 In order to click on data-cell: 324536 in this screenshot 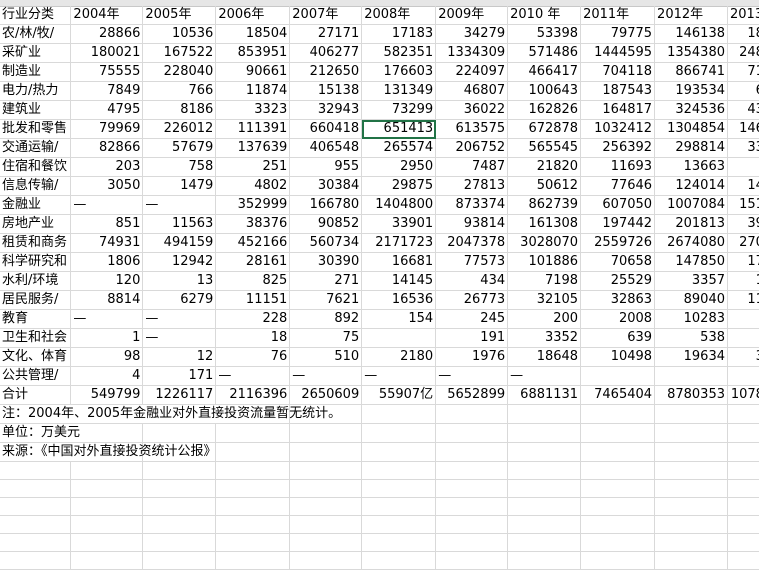, I will do `click(691, 110)`.